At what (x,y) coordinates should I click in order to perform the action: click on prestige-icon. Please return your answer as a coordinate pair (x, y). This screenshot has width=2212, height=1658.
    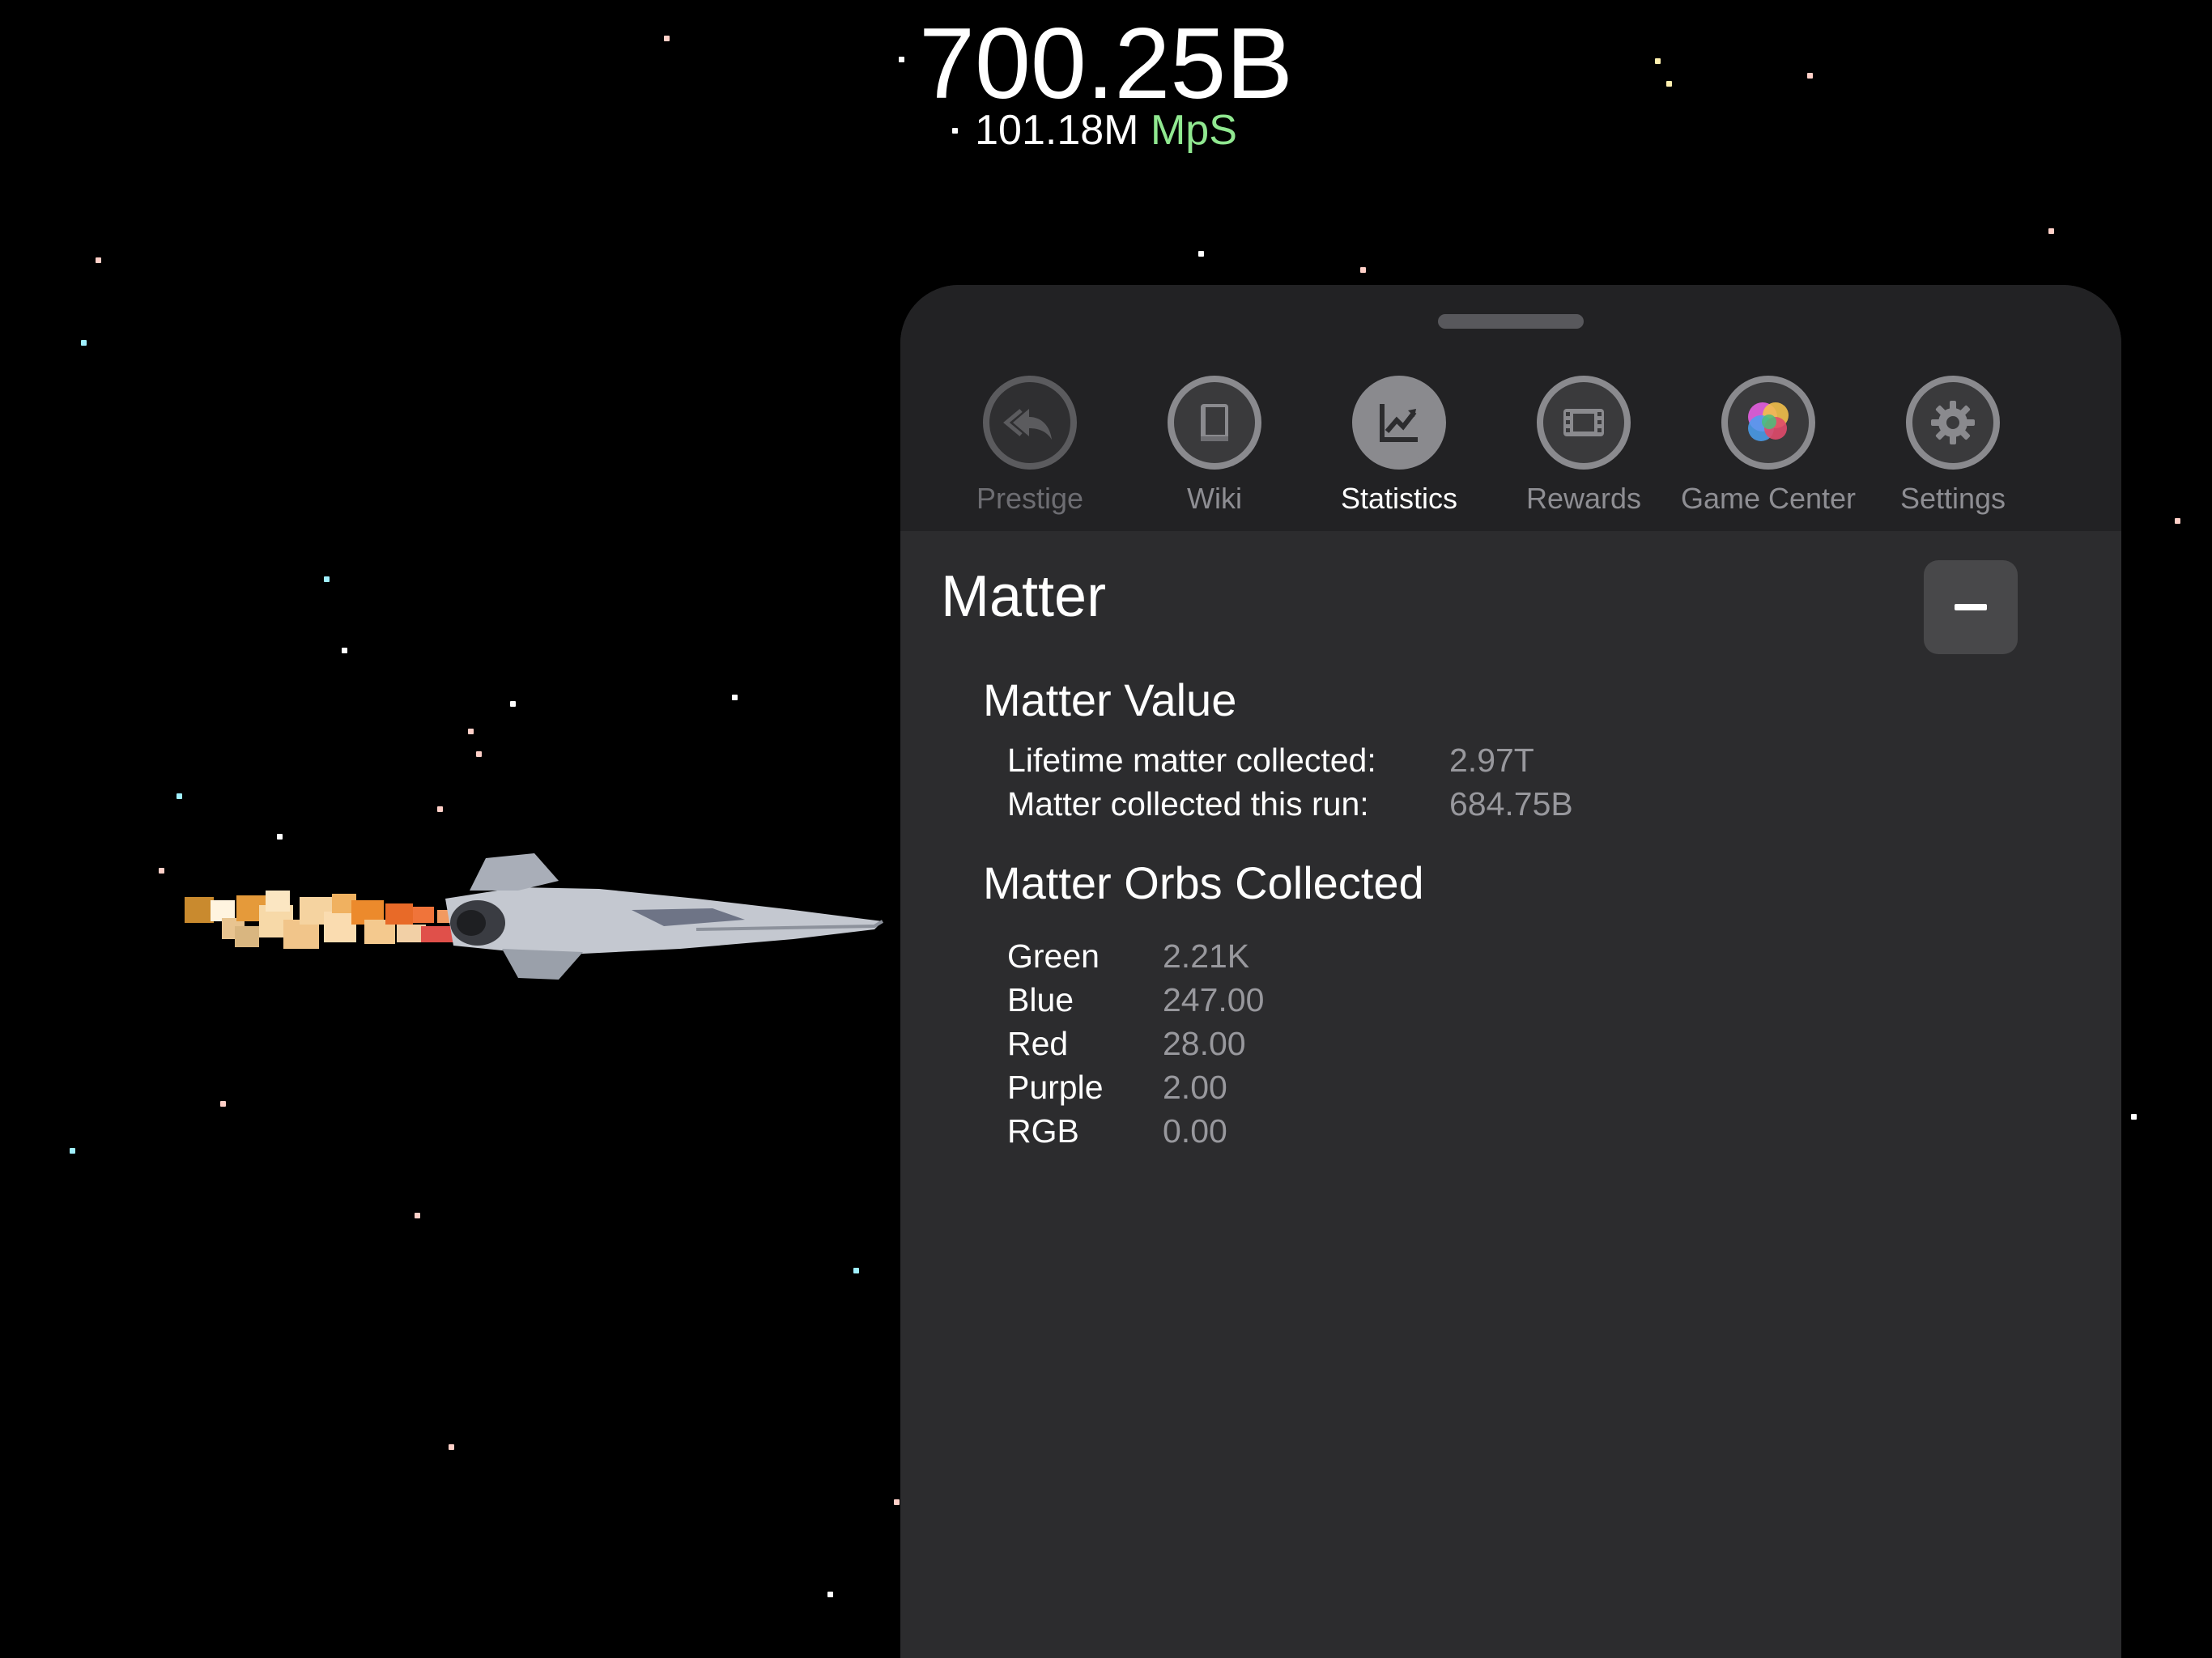
    Looking at the image, I should click on (1030, 423).